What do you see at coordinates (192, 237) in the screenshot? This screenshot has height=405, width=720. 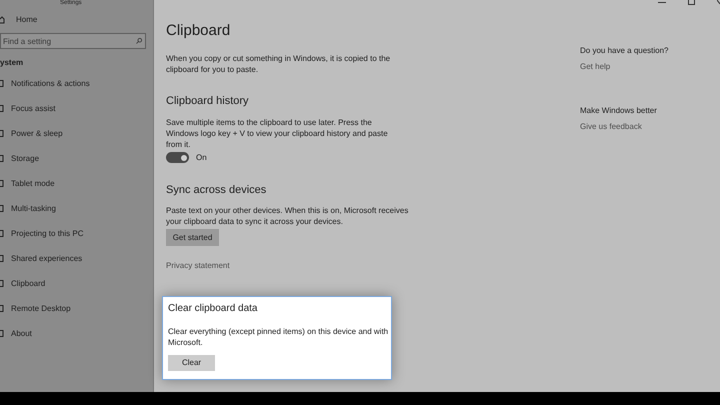 I see `get-started-button: Get started` at bounding box center [192, 237].